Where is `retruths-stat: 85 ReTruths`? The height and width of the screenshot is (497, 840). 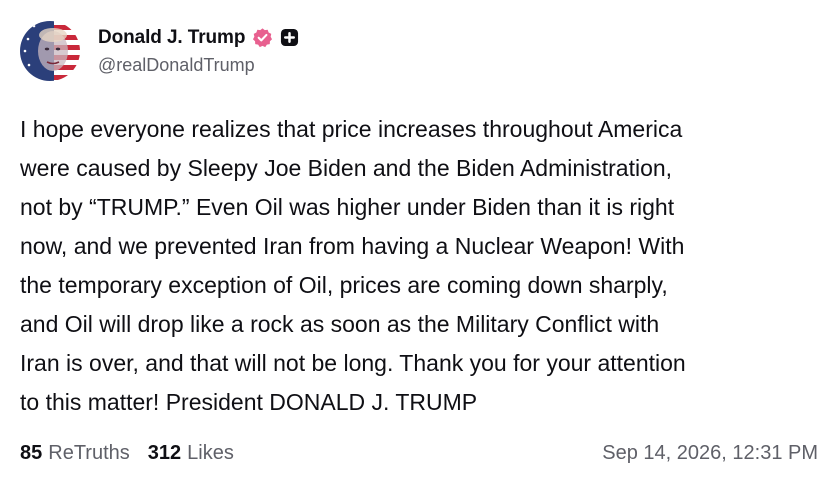 retruths-stat: 85 ReTruths is located at coordinates (75, 453).